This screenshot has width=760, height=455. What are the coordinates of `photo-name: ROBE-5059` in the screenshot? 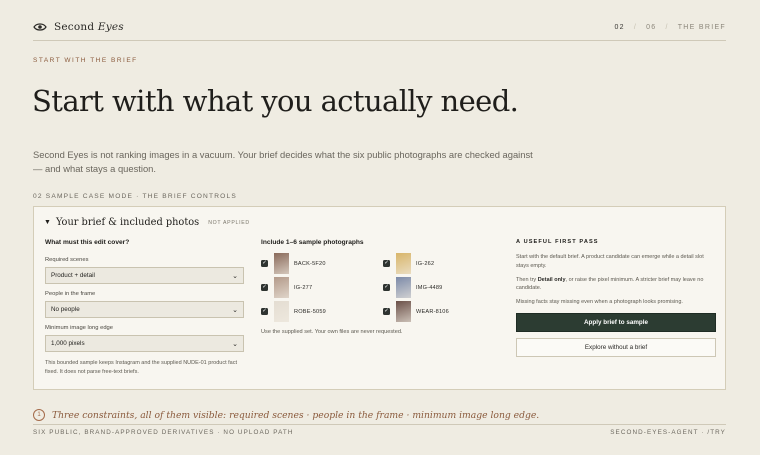 It's located at (310, 311).